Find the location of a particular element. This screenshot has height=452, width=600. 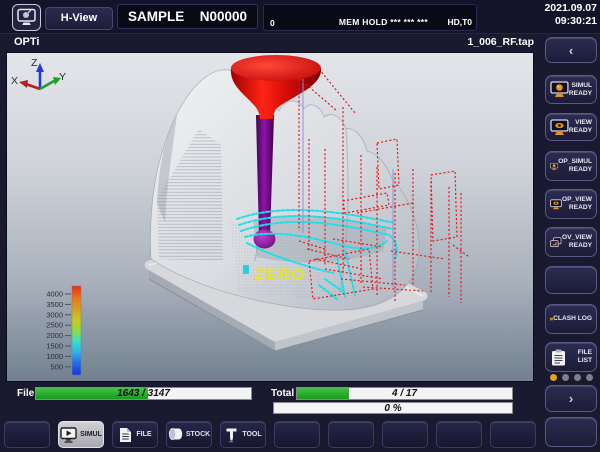

legend-value: 2000 is located at coordinates (54, 335).